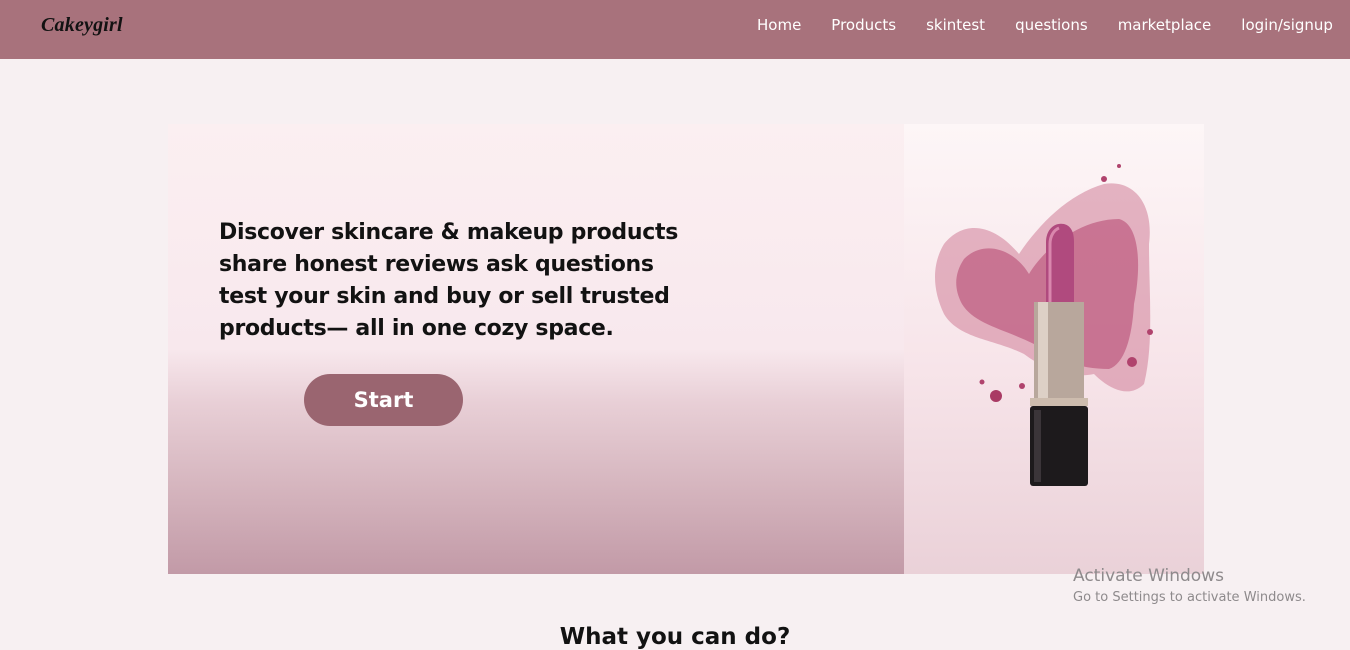 The image size is (1350, 650). What do you see at coordinates (1287, 25) in the screenshot?
I see `nav-link-login-signup: login/signup` at bounding box center [1287, 25].